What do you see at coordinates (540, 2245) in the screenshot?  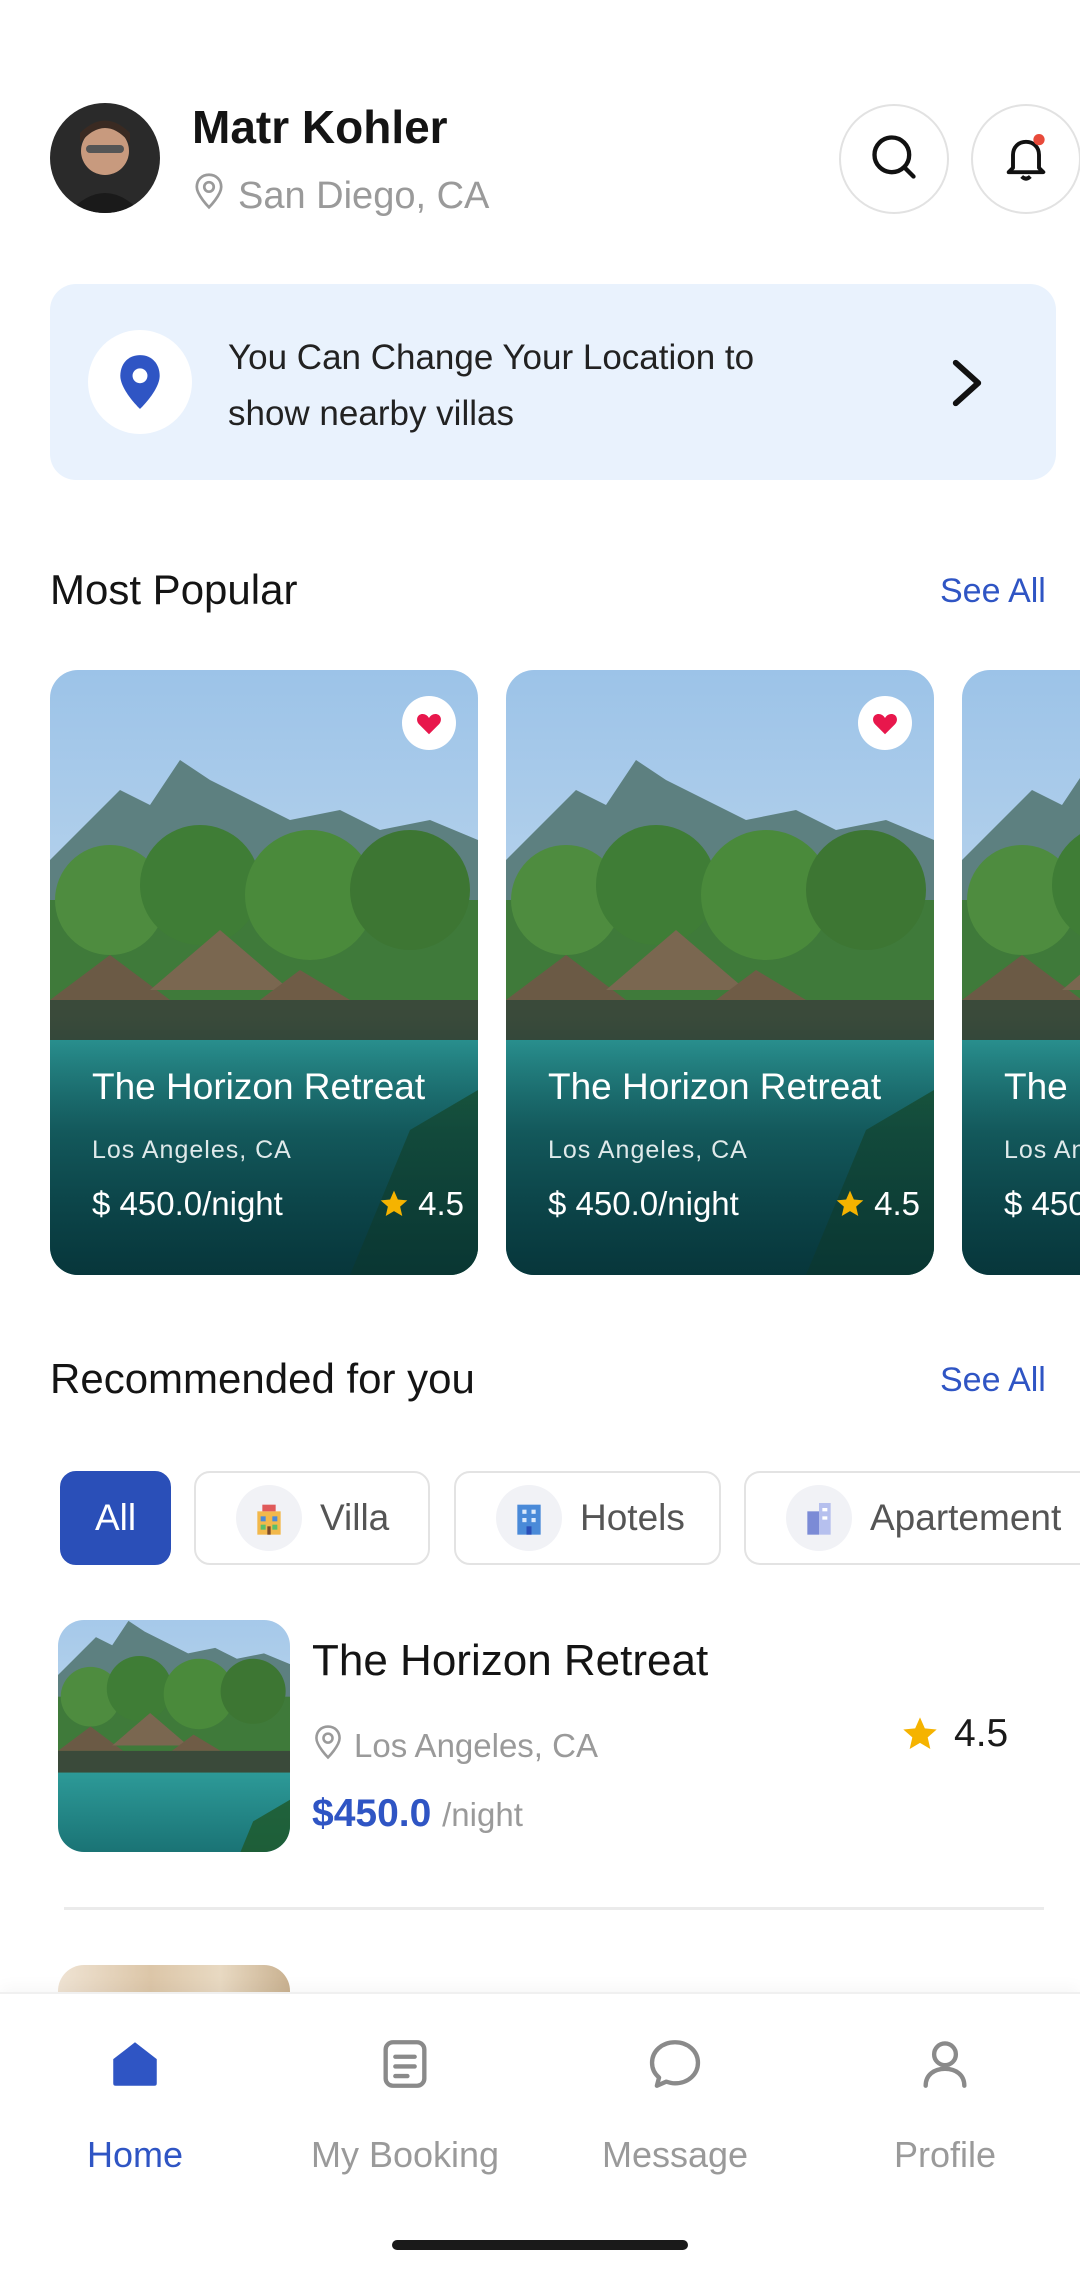 I see `home-indicator` at bounding box center [540, 2245].